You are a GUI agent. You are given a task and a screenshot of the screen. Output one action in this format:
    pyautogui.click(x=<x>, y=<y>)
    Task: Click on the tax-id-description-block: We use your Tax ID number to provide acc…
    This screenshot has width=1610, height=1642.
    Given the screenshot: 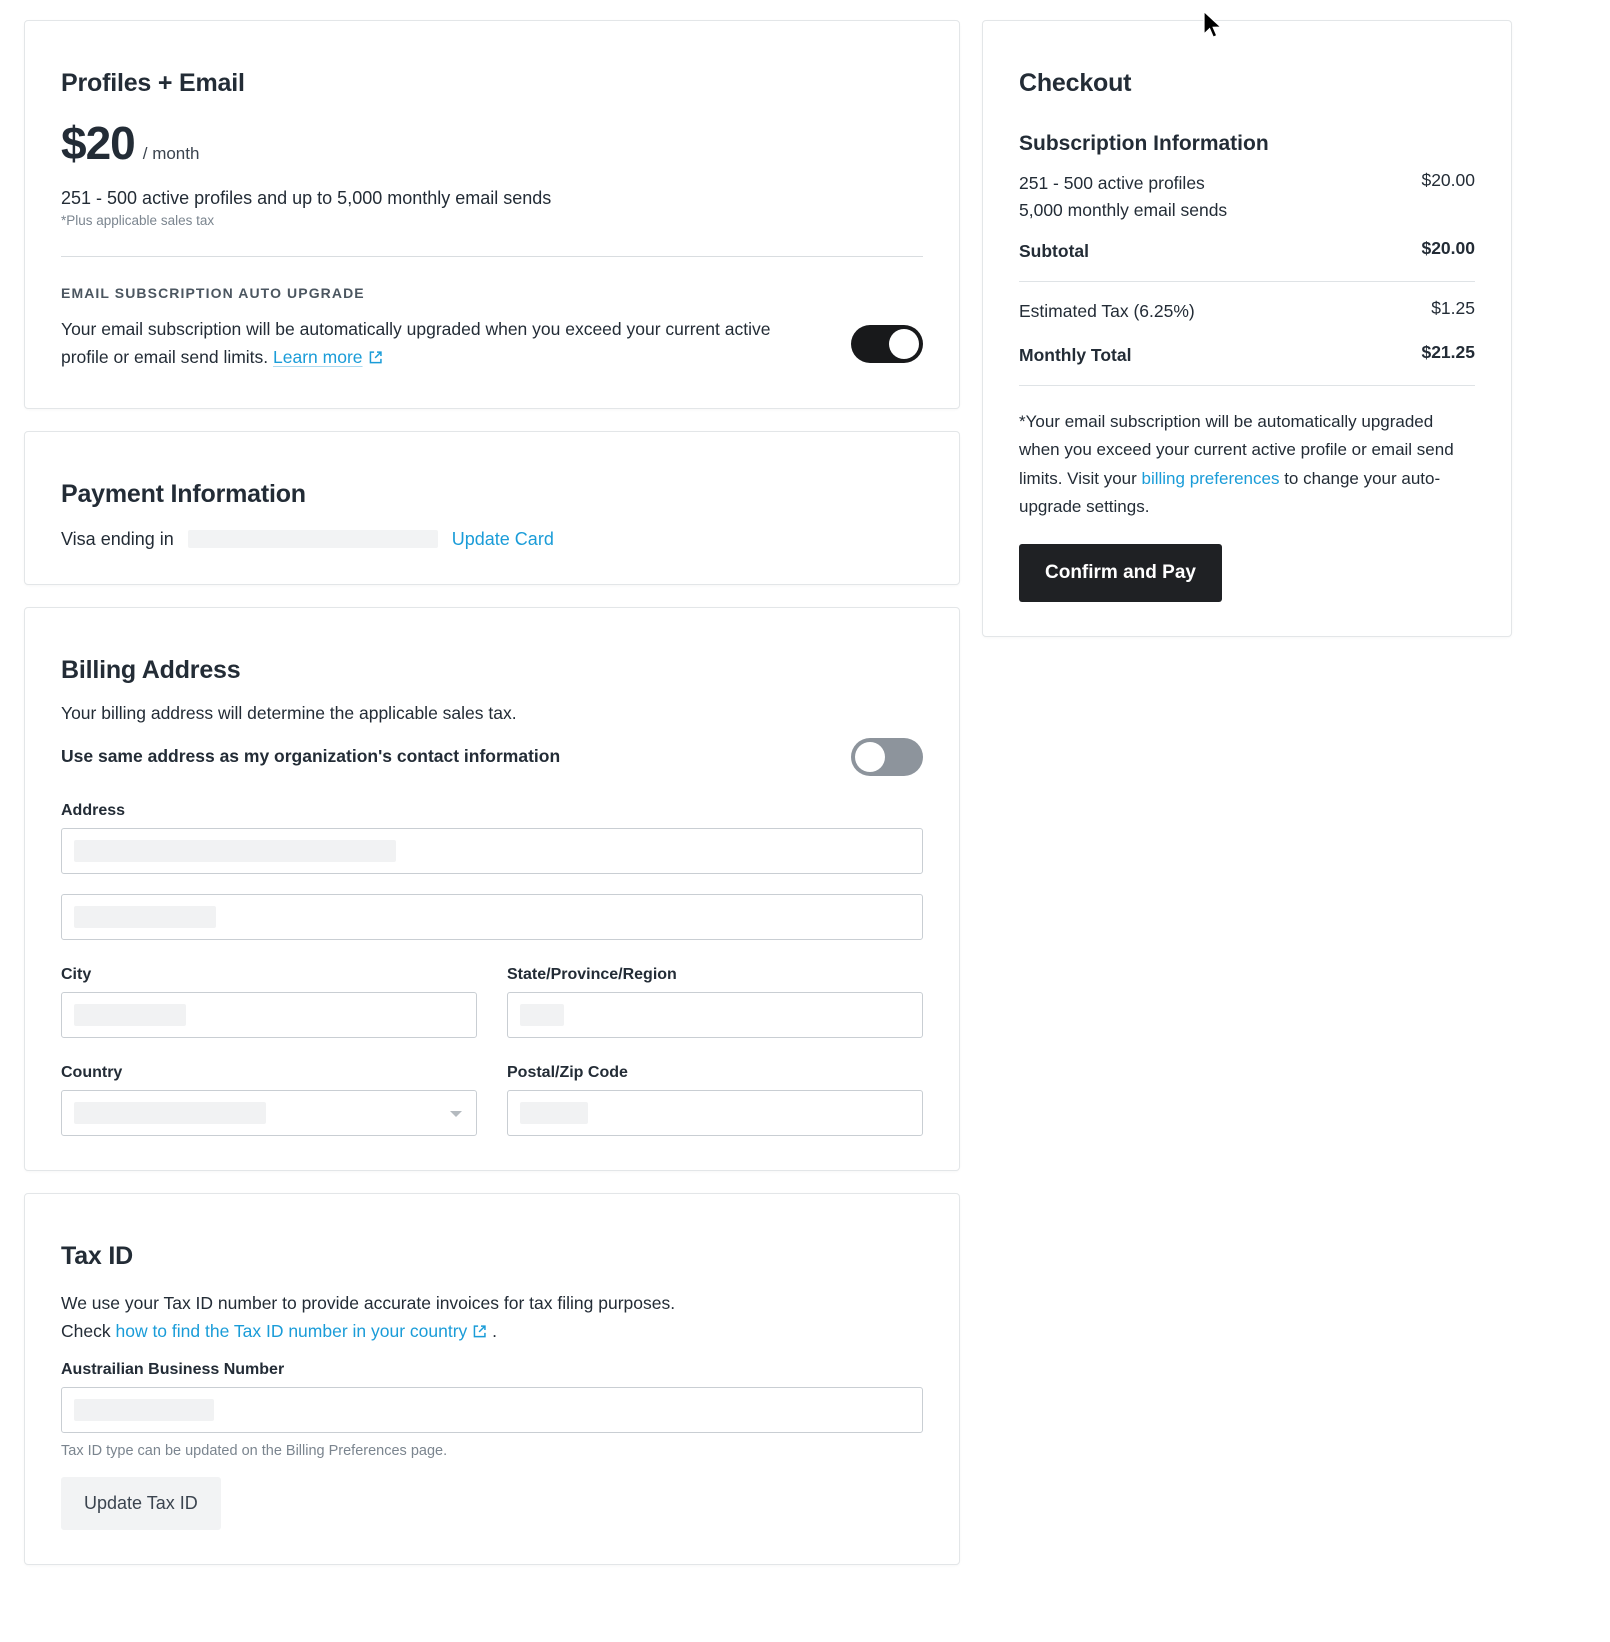 What is the action you would take?
    pyautogui.click(x=492, y=1318)
    